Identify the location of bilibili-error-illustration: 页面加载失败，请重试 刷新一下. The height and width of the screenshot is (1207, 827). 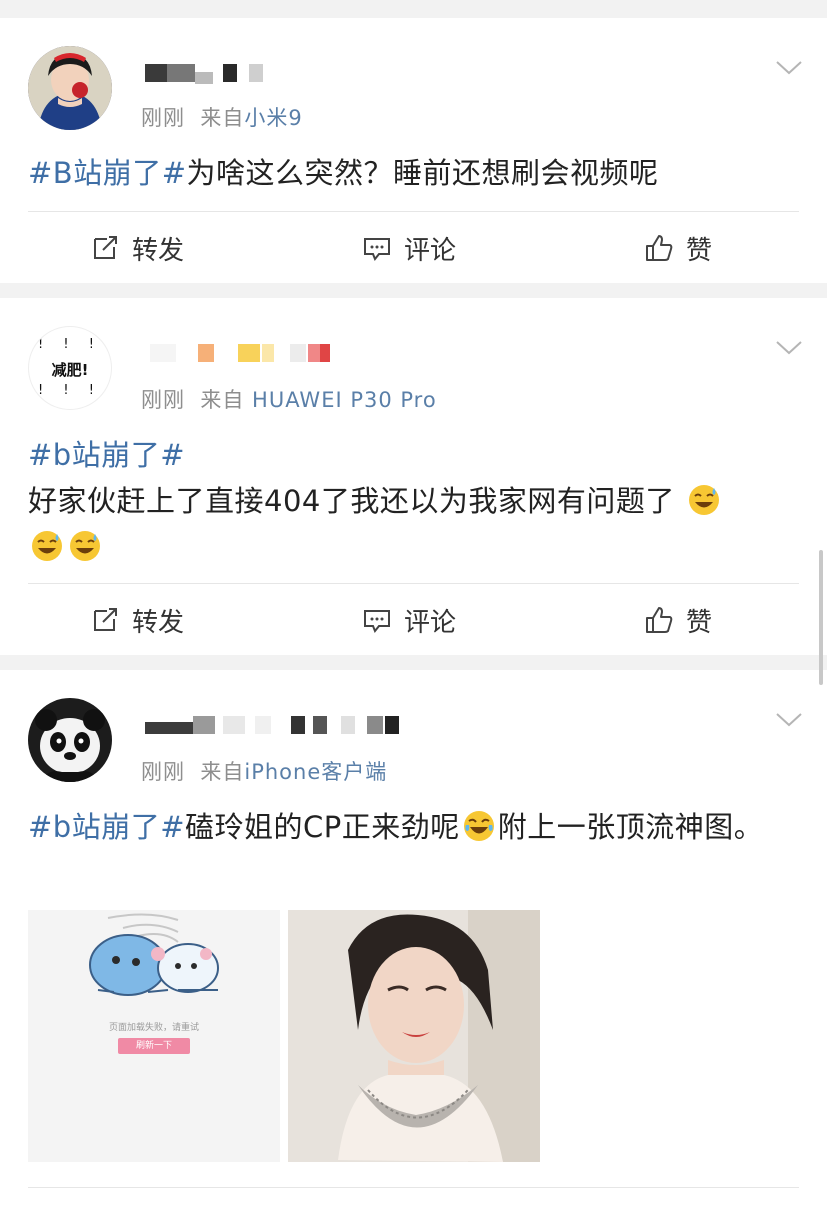
(154, 1036).